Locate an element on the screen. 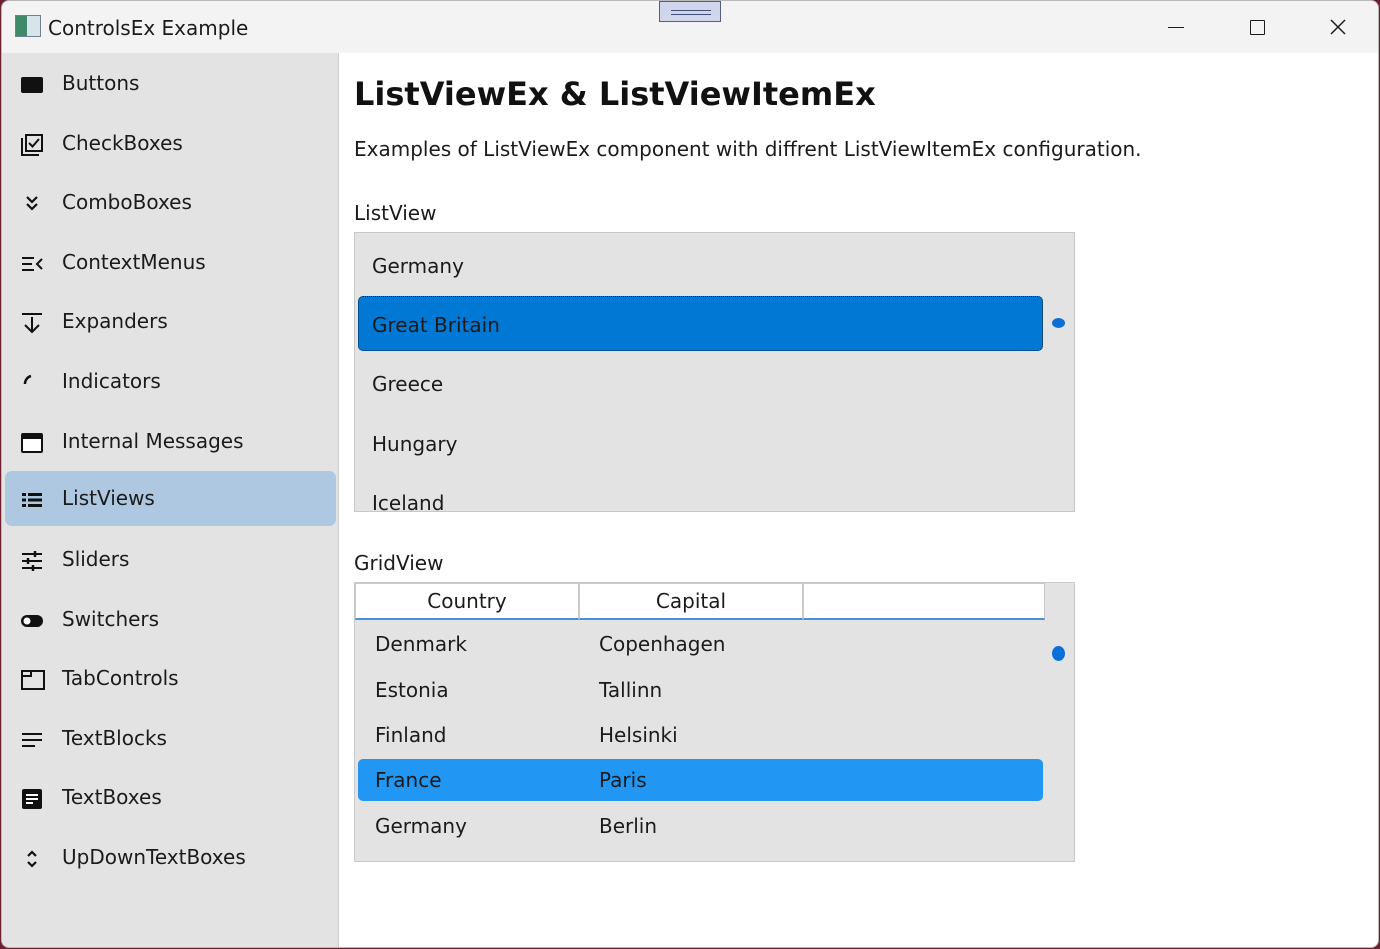  sidebar-item-label: TextBlocks is located at coordinates (114, 738).